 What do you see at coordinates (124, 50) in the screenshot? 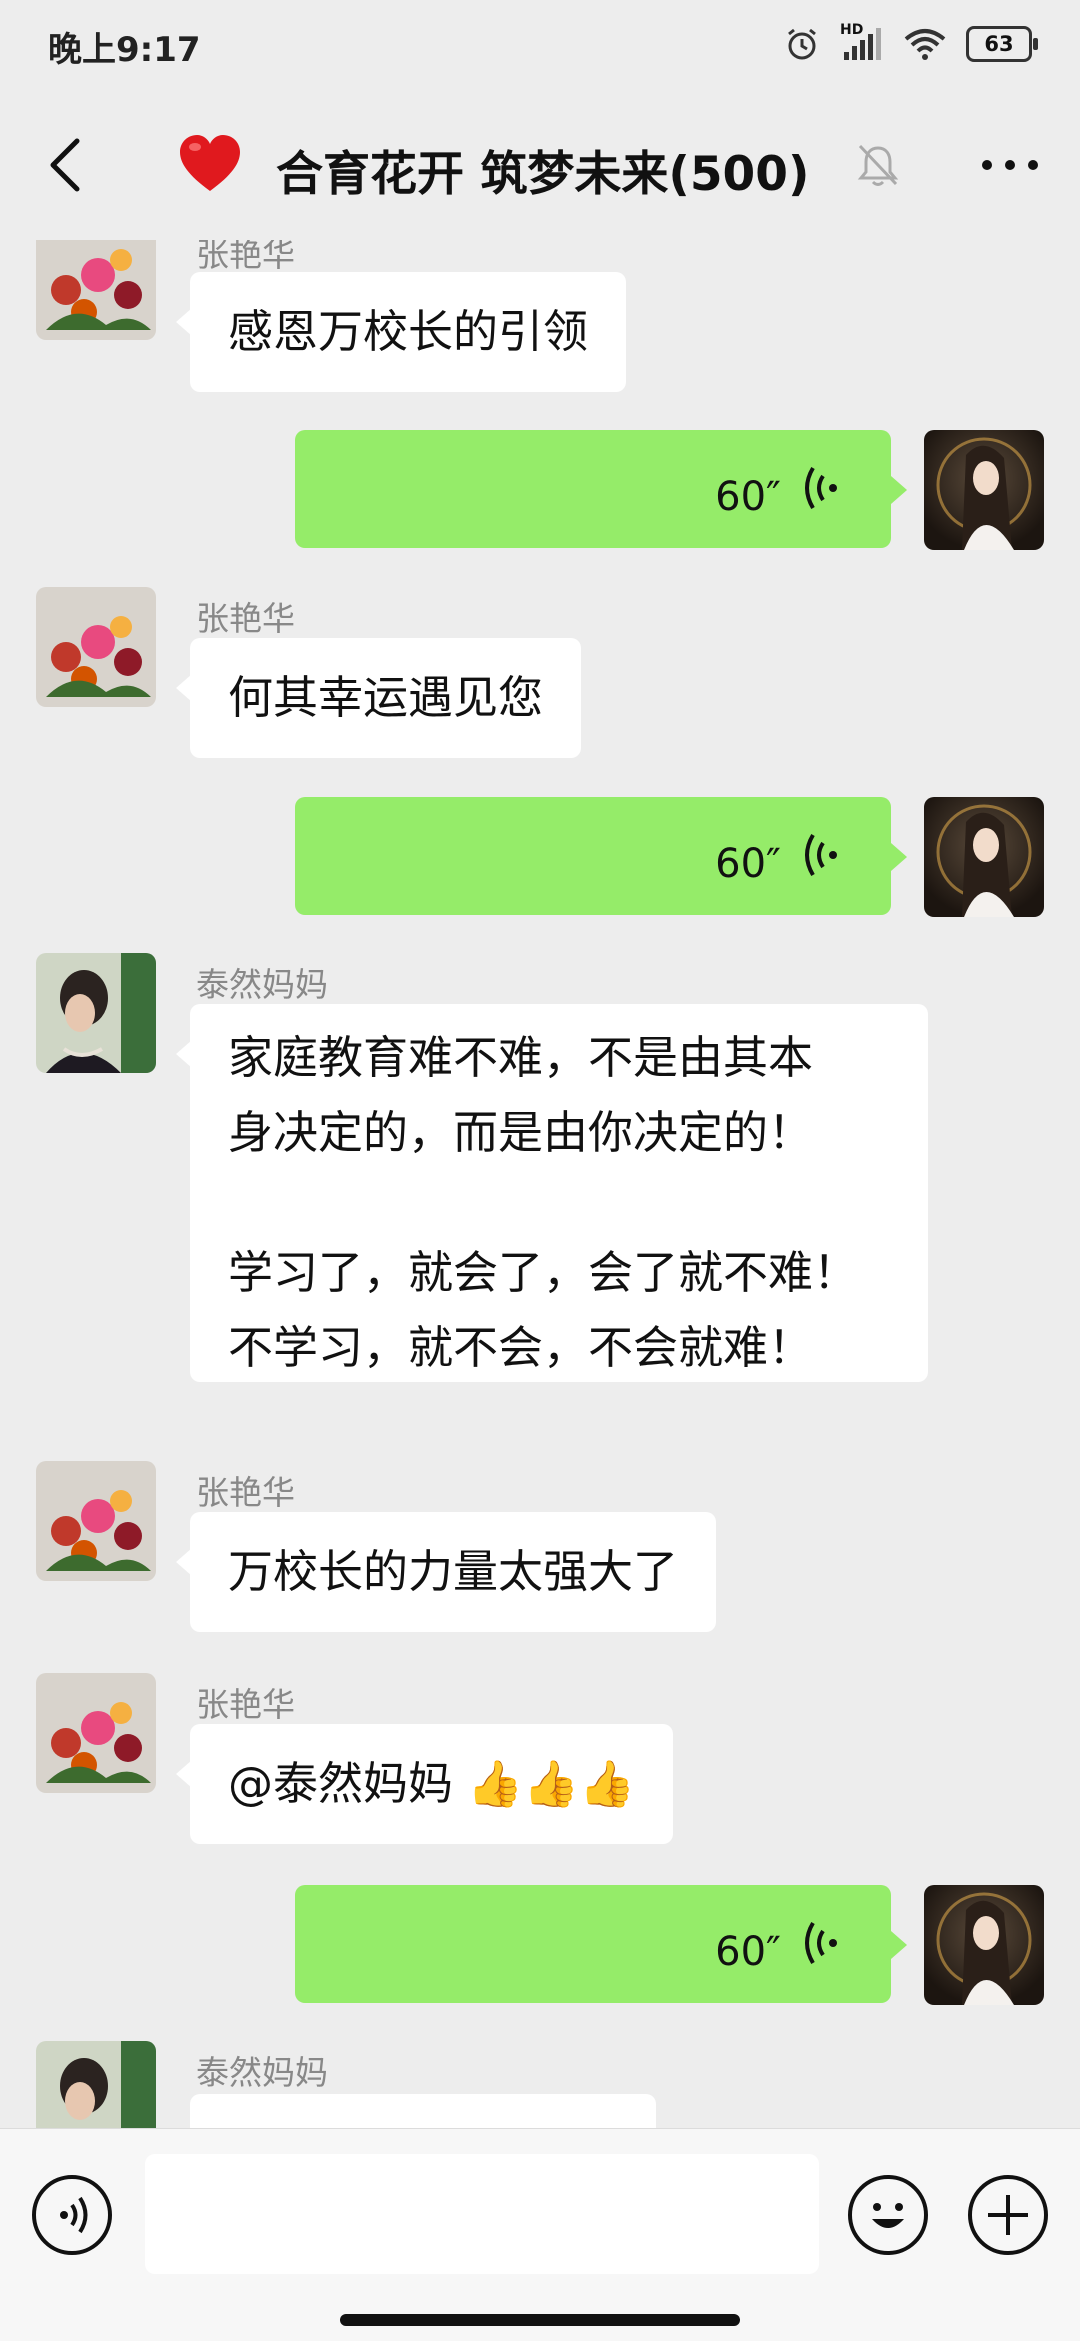
I see `status-time: 晚上9:17` at bounding box center [124, 50].